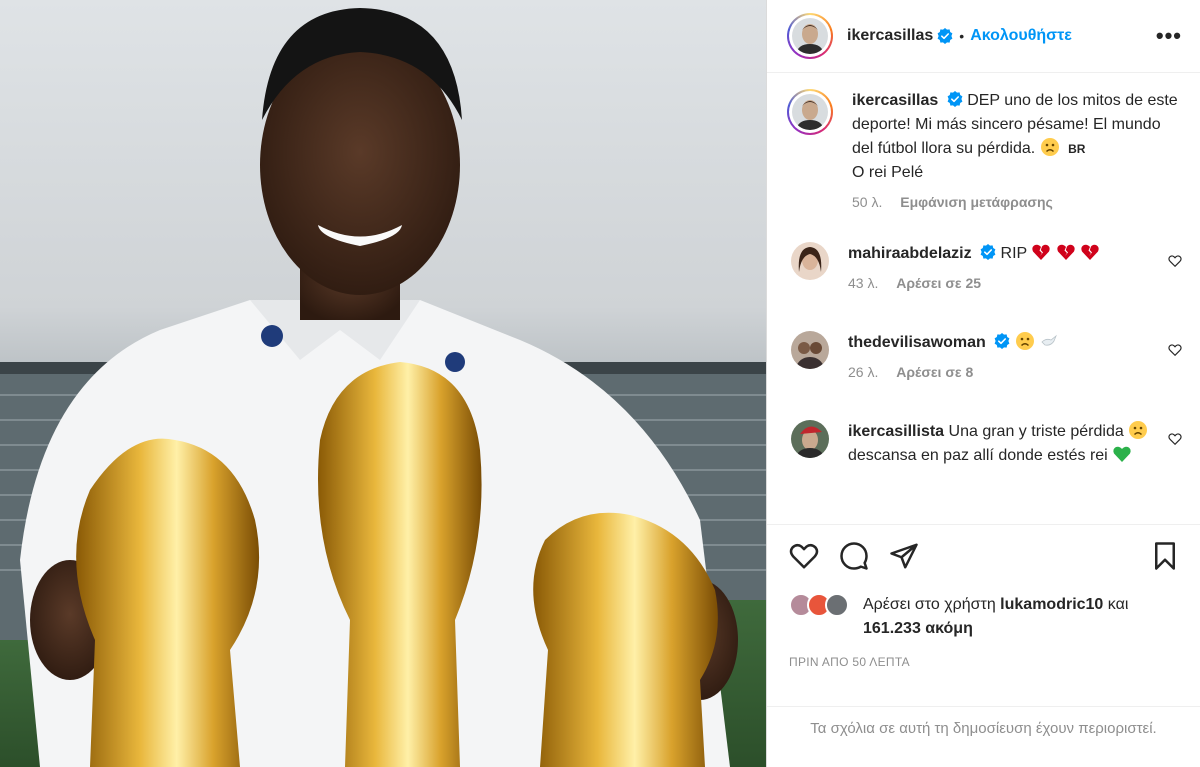 This screenshot has width=1200, height=767. Describe the element at coordinates (978, 455) in the screenshot. I see `comment-text-part2: descansa en paz allí donde estés rei` at that location.